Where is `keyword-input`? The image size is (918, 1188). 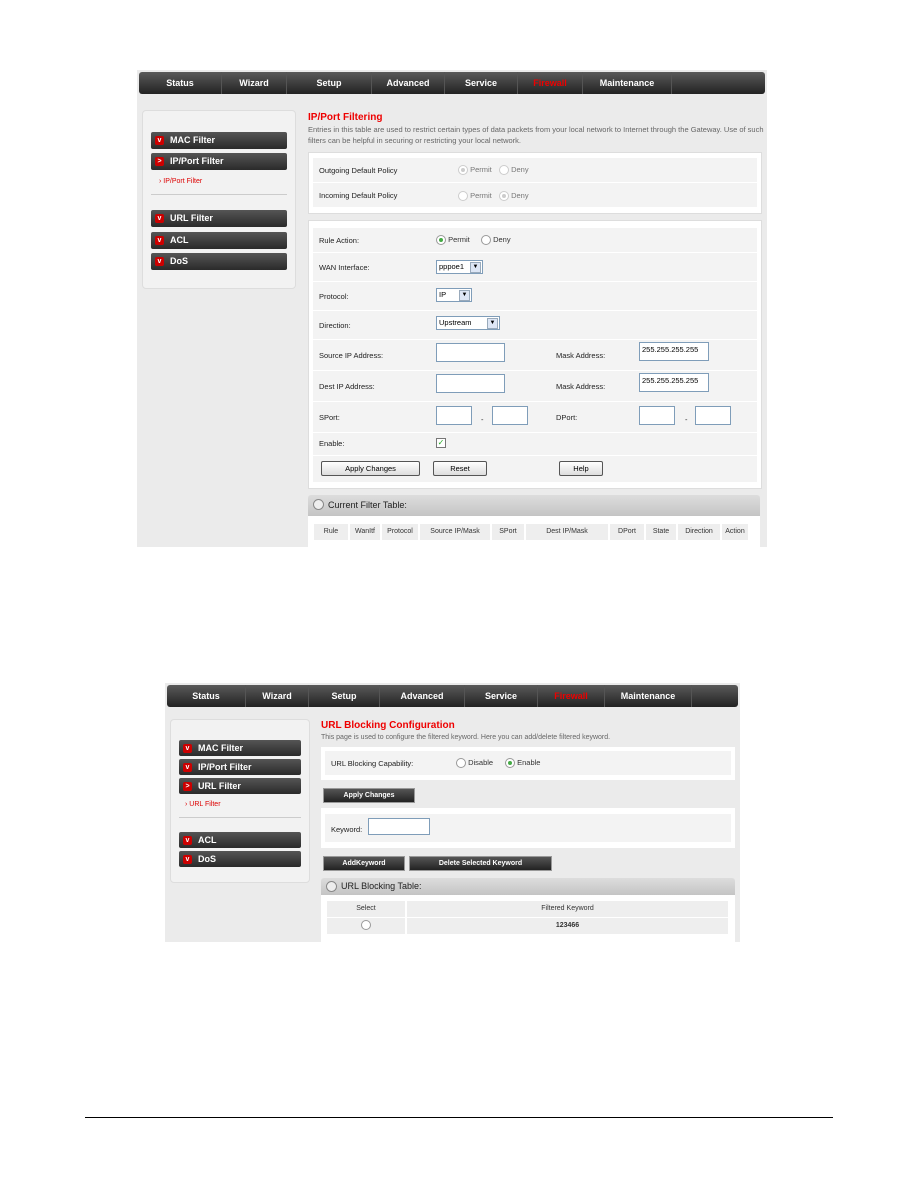
keyword-input is located at coordinates (399, 826).